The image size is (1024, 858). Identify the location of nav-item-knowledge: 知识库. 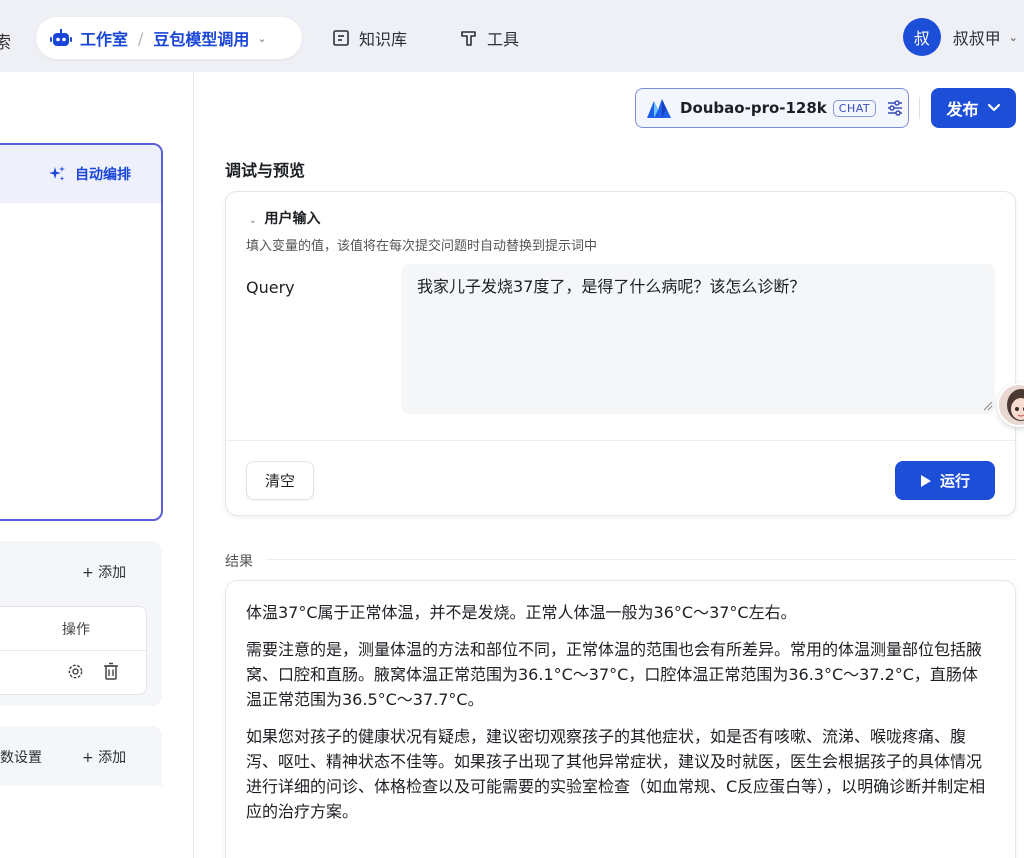
(369, 38).